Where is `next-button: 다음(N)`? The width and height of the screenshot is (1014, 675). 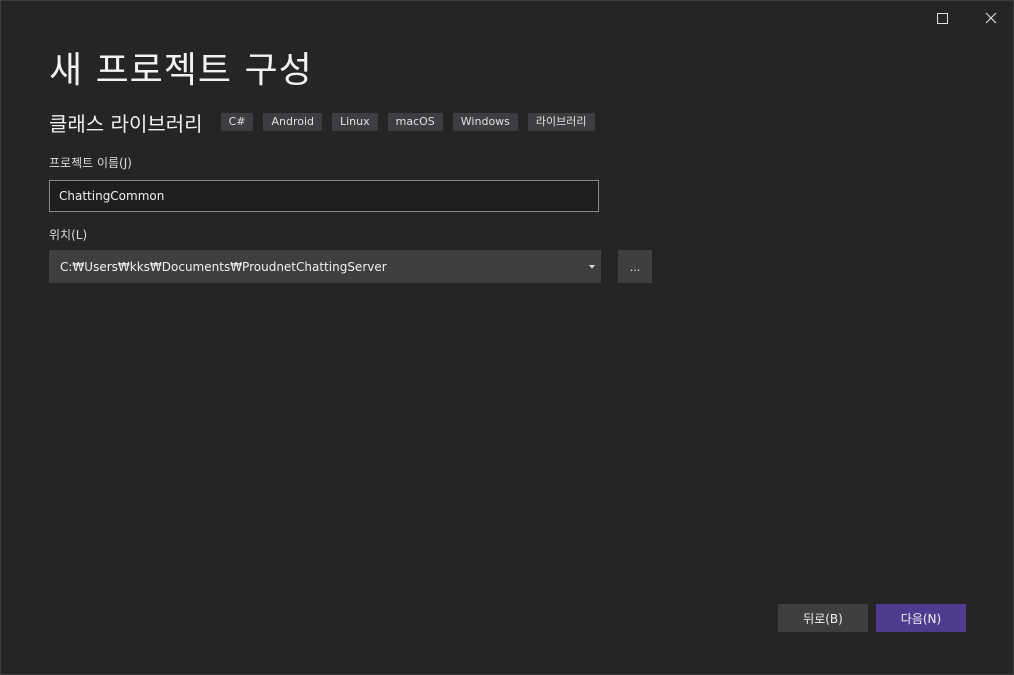
next-button: 다음(N) is located at coordinates (921, 618).